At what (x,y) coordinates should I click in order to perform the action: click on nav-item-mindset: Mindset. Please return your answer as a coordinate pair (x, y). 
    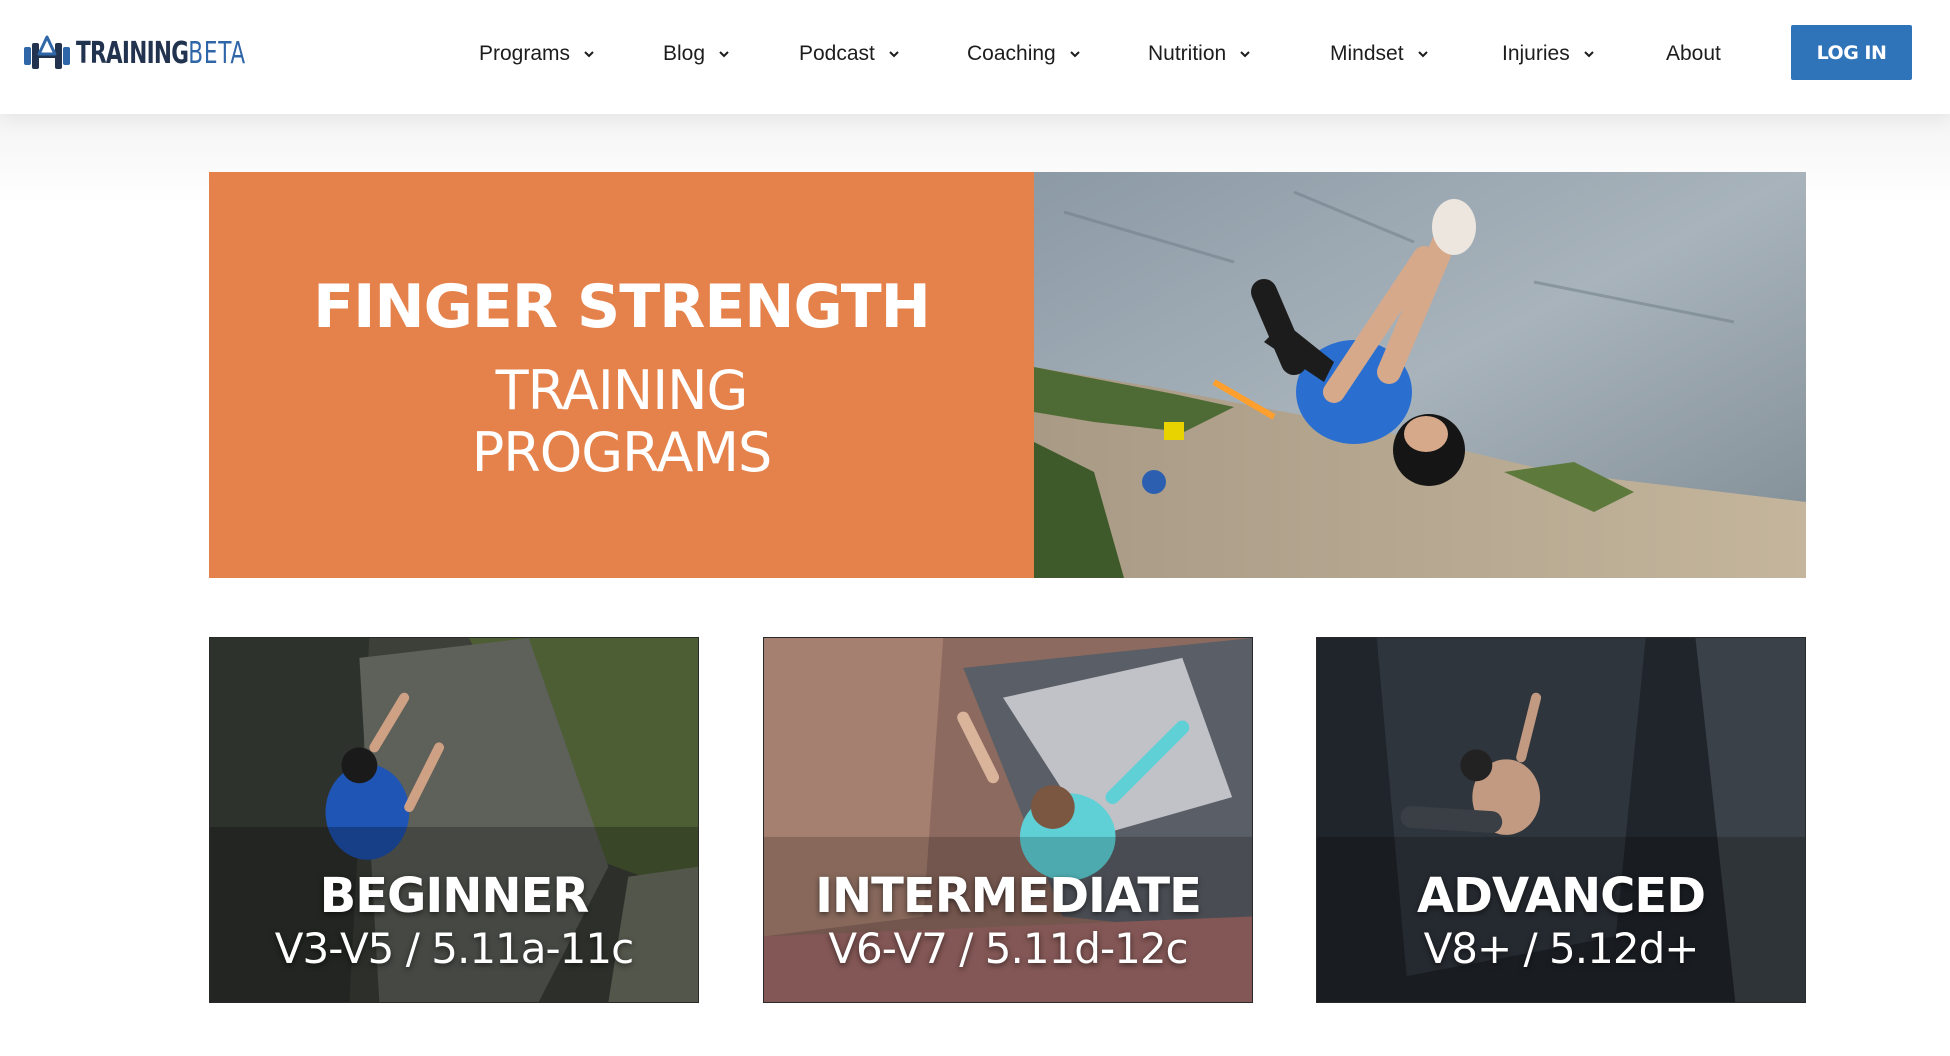
    Looking at the image, I should click on (1380, 54).